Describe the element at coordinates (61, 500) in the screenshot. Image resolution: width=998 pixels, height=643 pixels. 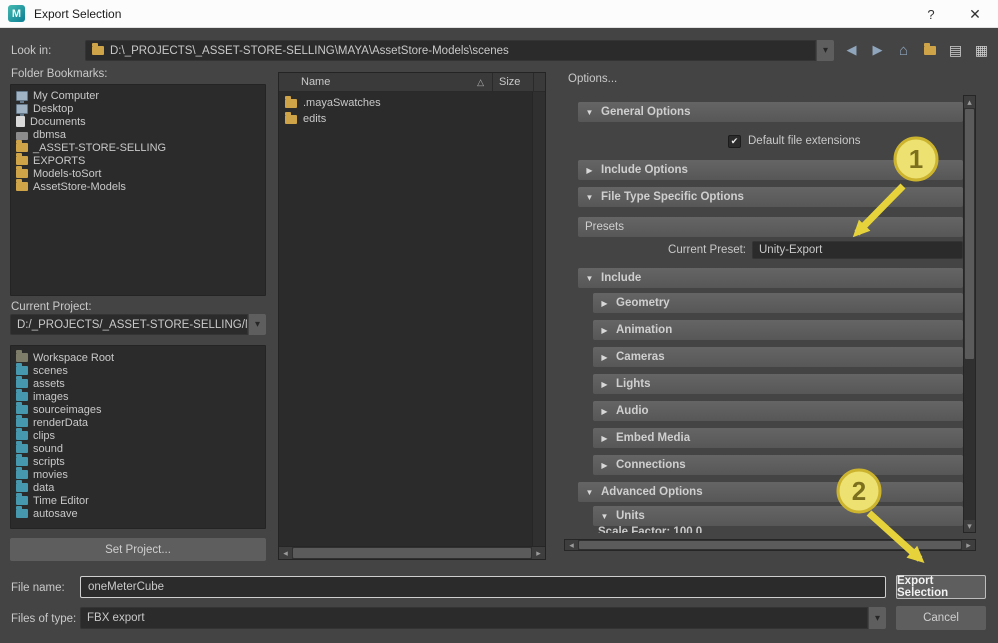
I see `project-item-label: Time Editor` at that location.